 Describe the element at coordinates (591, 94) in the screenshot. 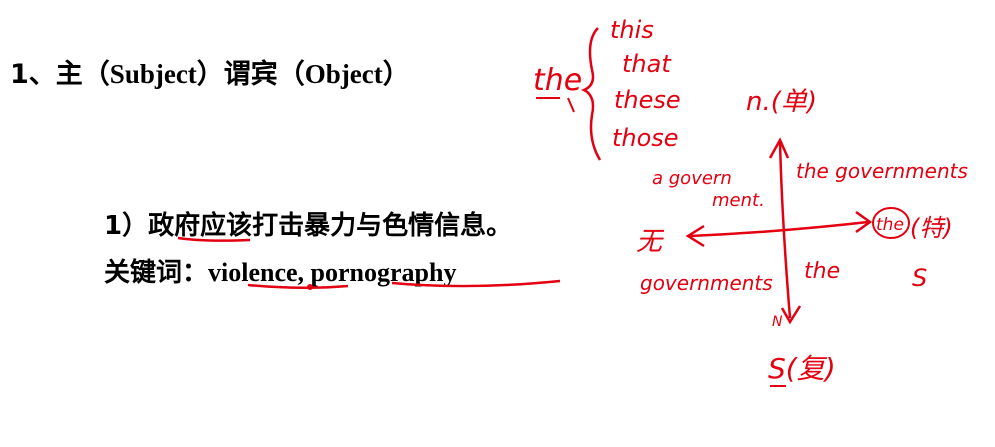

I see `brace-icon` at that location.